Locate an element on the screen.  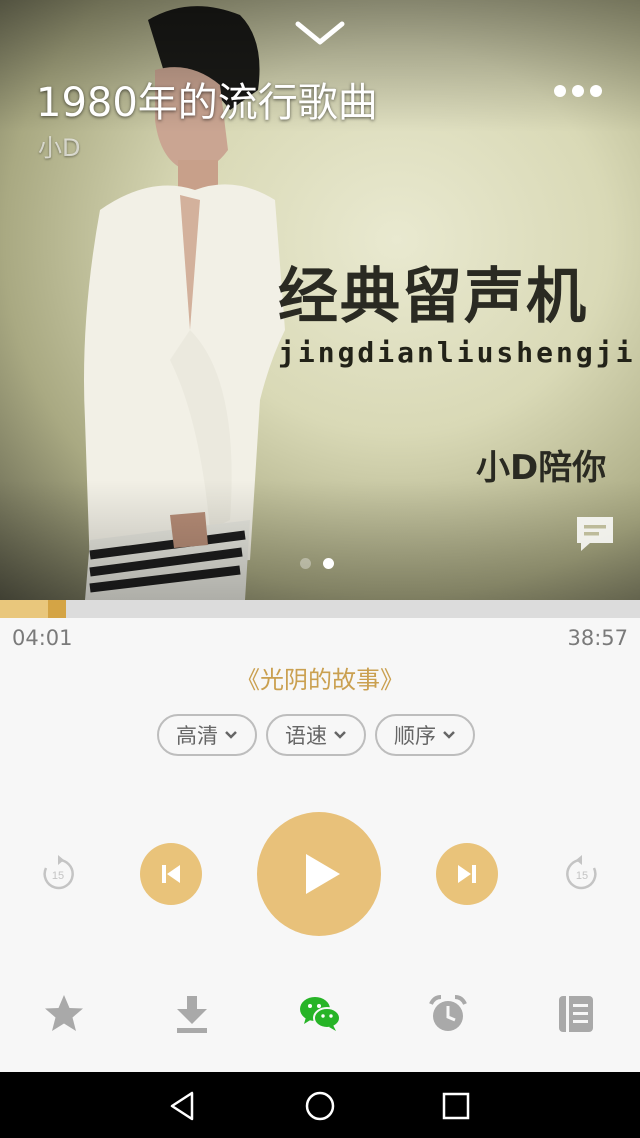
forward-icon: 15 is located at coordinates (581, 872).